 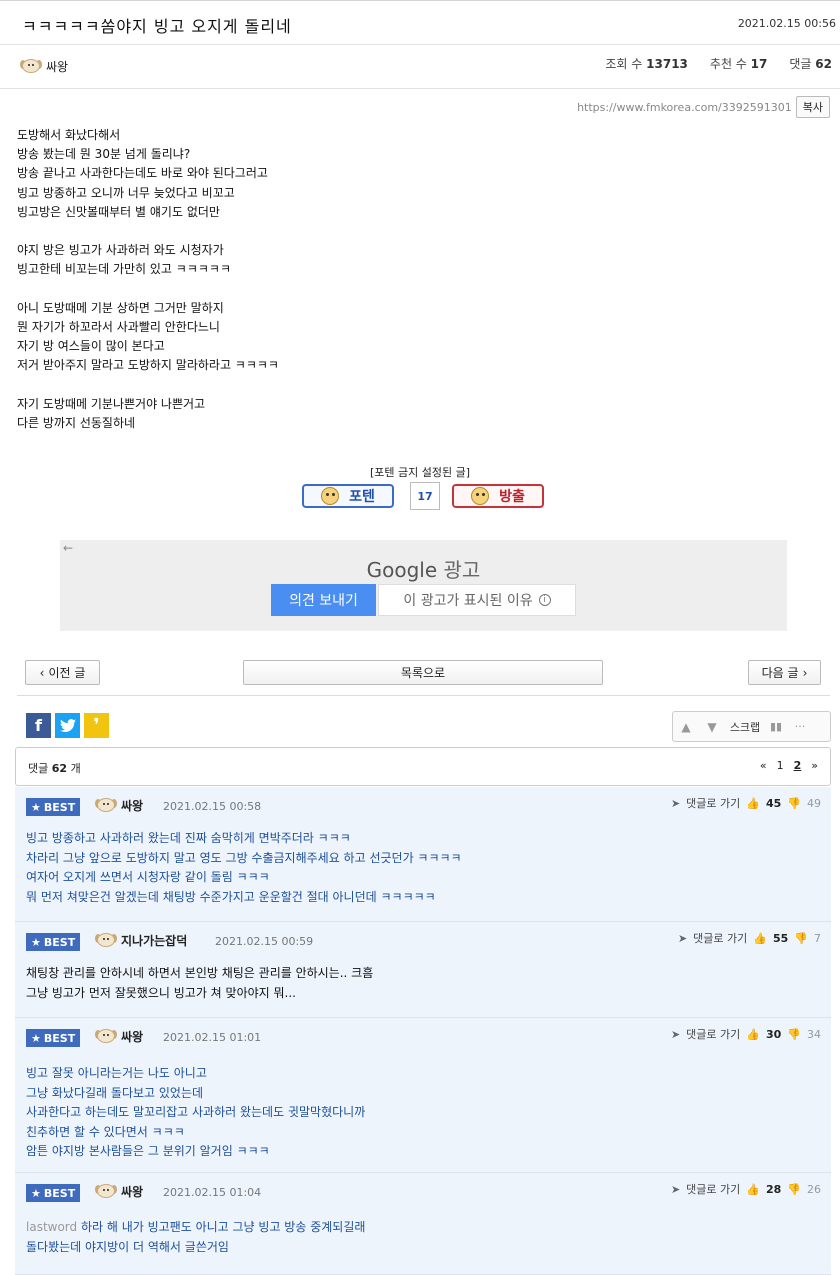 What do you see at coordinates (104, 154) in the screenshot?
I see `post-body-line: 방송 봤는데 뭔 30분 넘게 돌리냐?` at bounding box center [104, 154].